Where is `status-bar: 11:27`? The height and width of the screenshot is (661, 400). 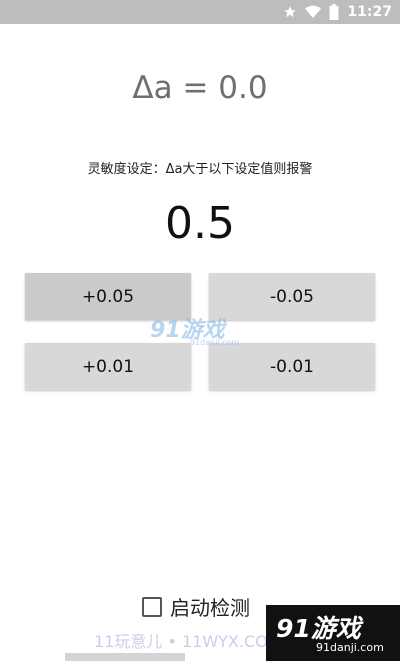 status-bar: 11:27 is located at coordinates (200, 12).